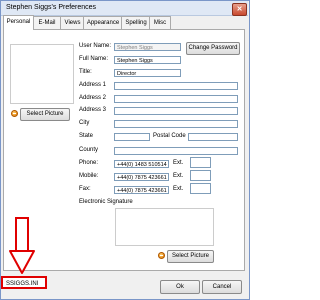 The height and width of the screenshot is (300, 320). Describe the element at coordinates (95, 46) in the screenshot. I see `user-name-label: User Name:` at that location.